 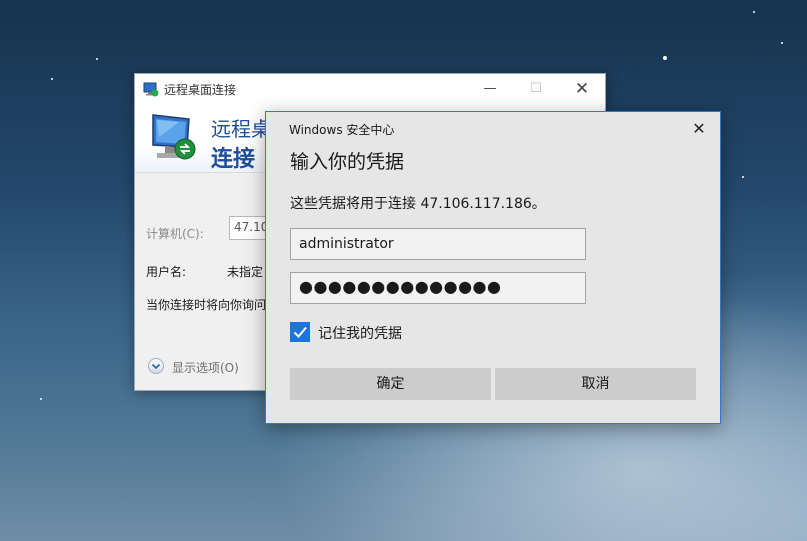 What do you see at coordinates (347, 162) in the screenshot?
I see `dialog-heading: 输入你的凭据` at bounding box center [347, 162].